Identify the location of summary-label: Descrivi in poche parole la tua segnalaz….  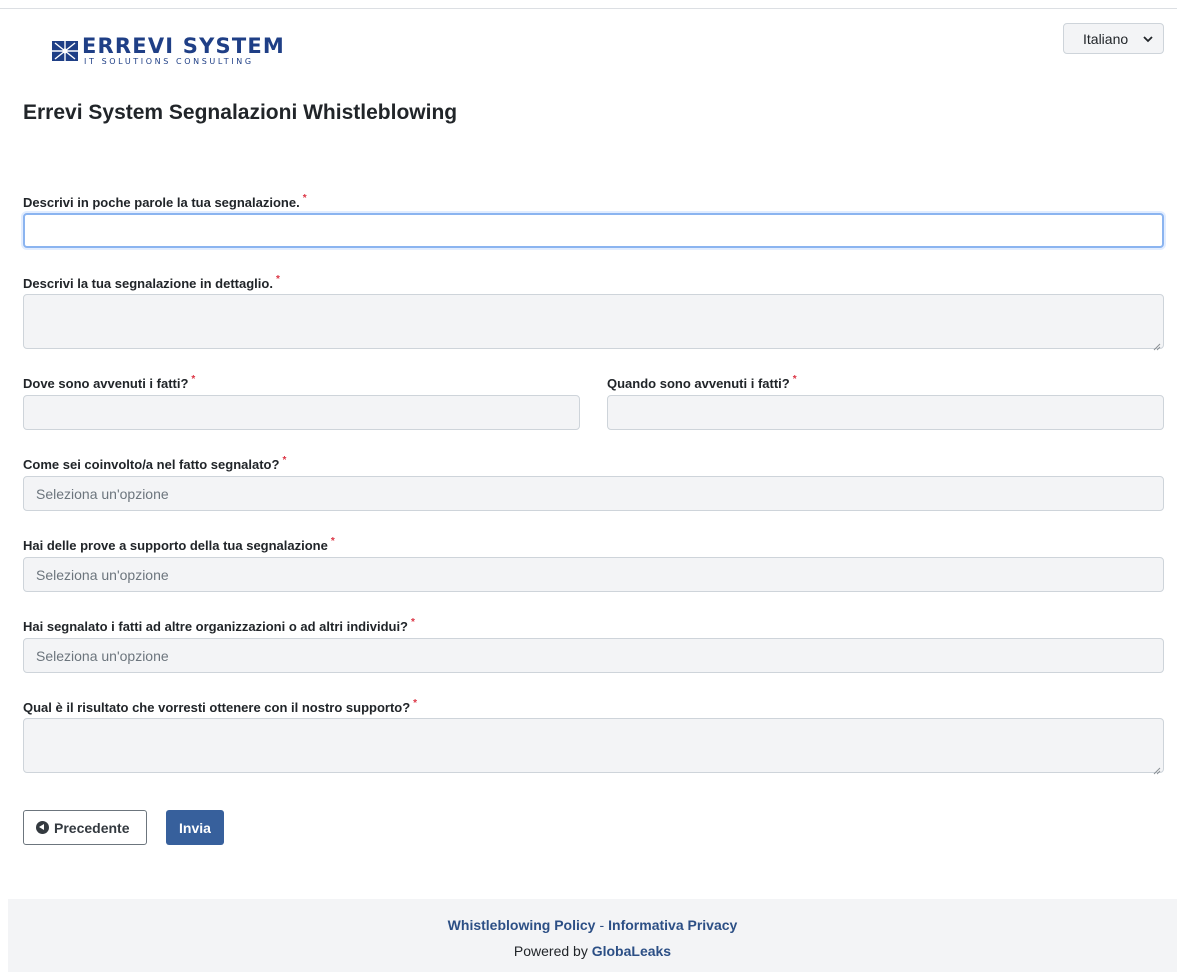
(165, 201).